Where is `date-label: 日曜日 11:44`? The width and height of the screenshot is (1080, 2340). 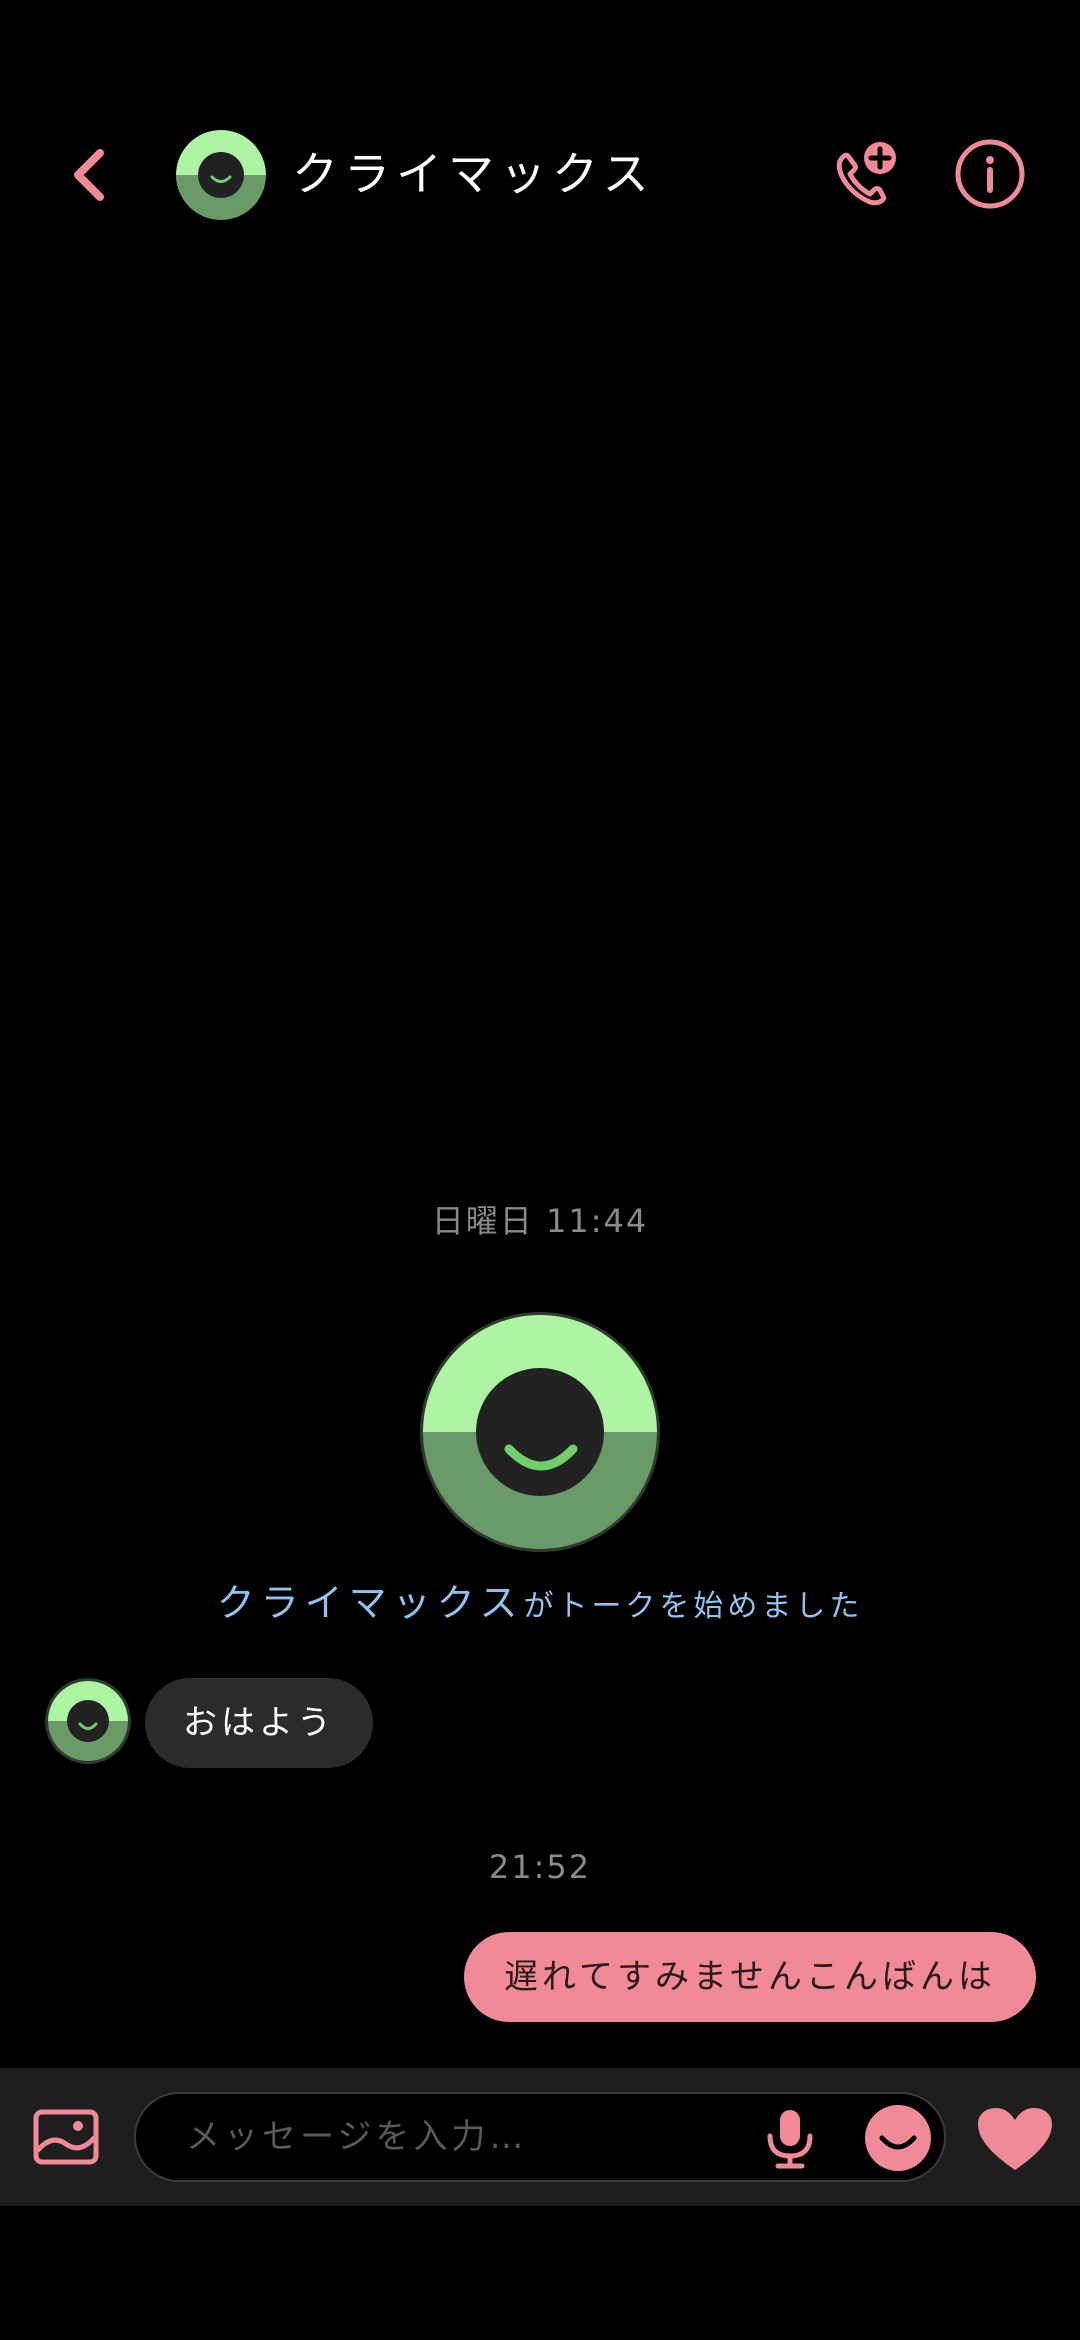 date-label: 日曜日 11:44 is located at coordinates (540, 1221).